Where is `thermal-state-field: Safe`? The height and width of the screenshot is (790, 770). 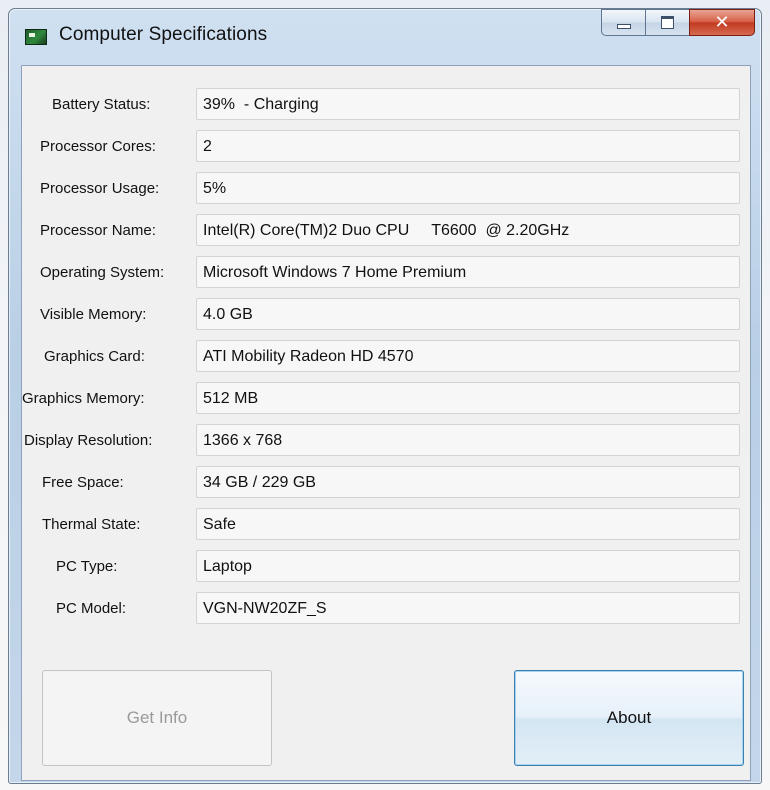
thermal-state-field: Safe is located at coordinates (468, 524).